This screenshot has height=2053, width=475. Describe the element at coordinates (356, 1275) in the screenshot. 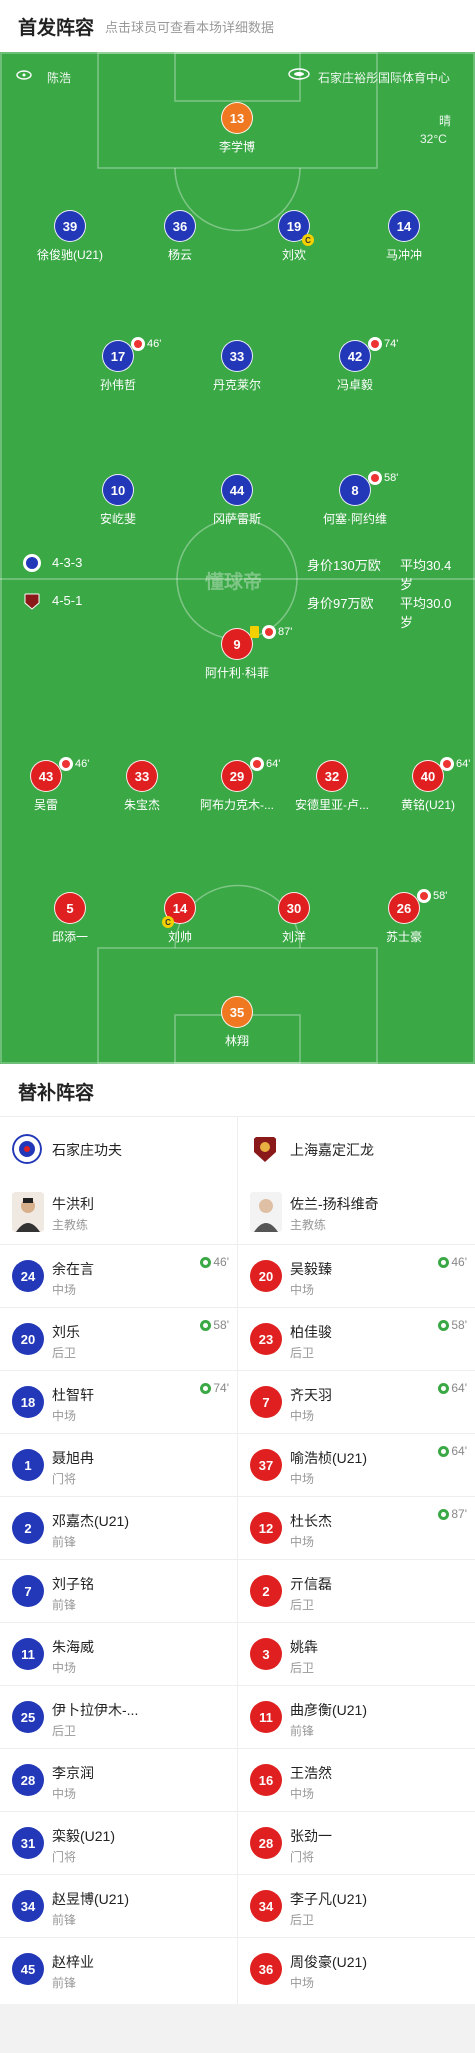

I see `sub-player-row: 20 吴毅臻 中场 46'` at that location.